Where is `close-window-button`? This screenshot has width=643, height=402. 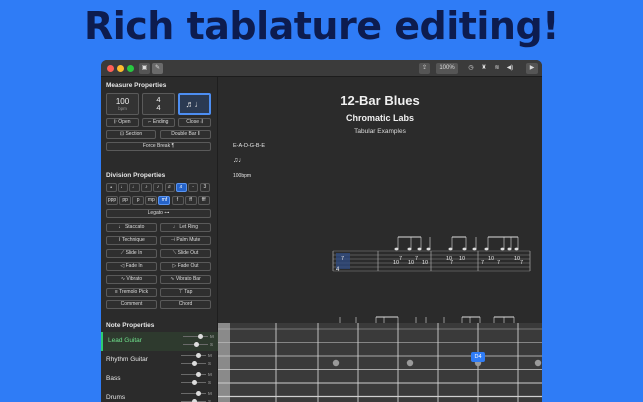
close-window-button is located at coordinates (110, 68).